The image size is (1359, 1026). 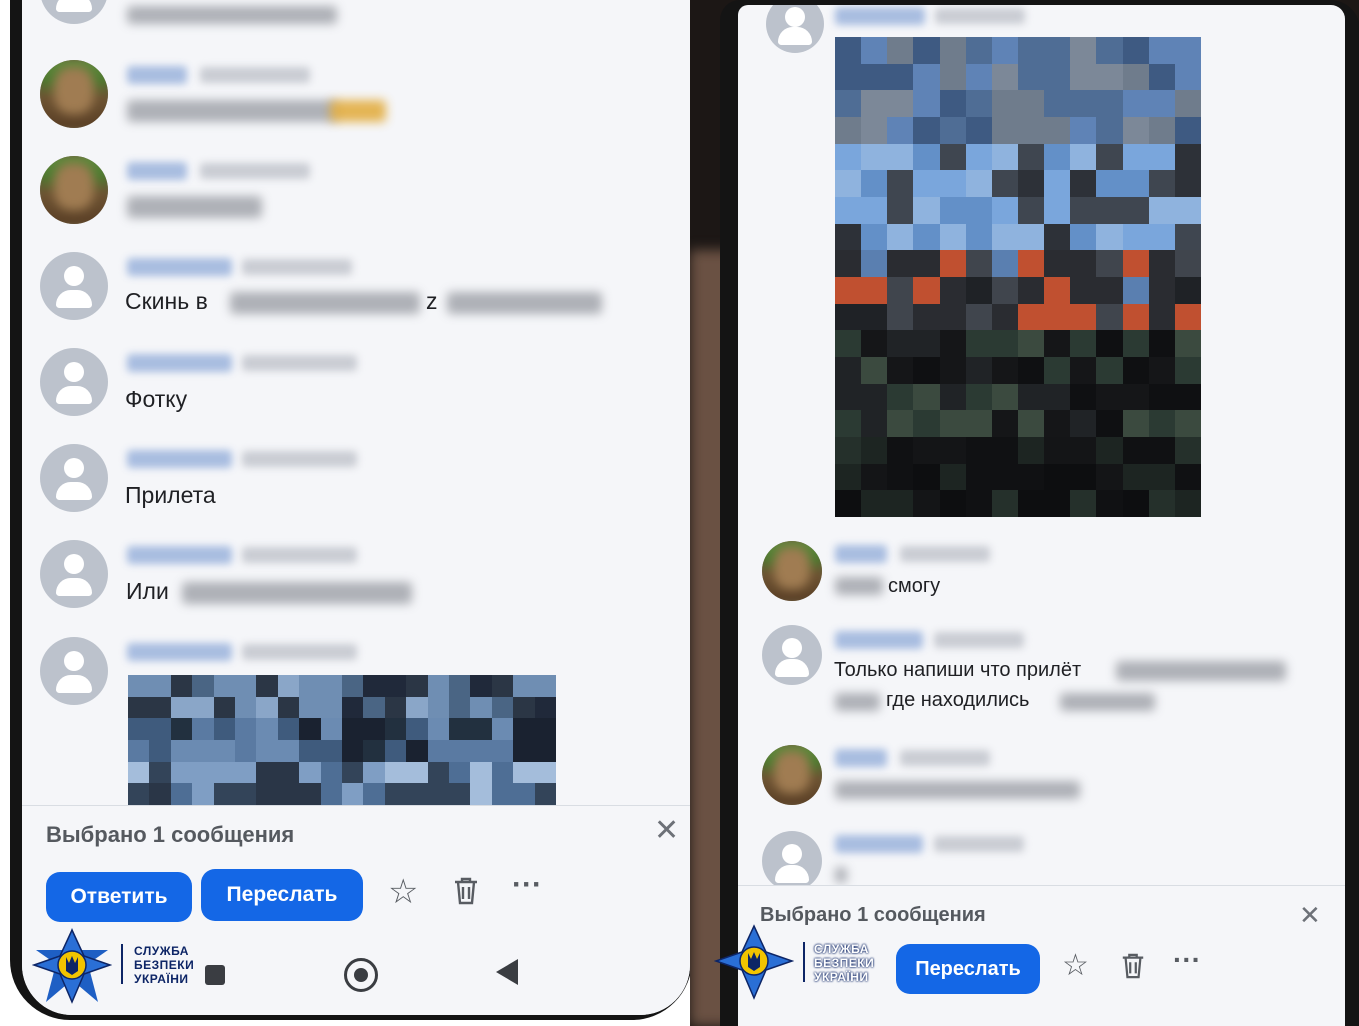 What do you see at coordinates (361, 975) in the screenshot?
I see `home-icon` at bounding box center [361, 975].